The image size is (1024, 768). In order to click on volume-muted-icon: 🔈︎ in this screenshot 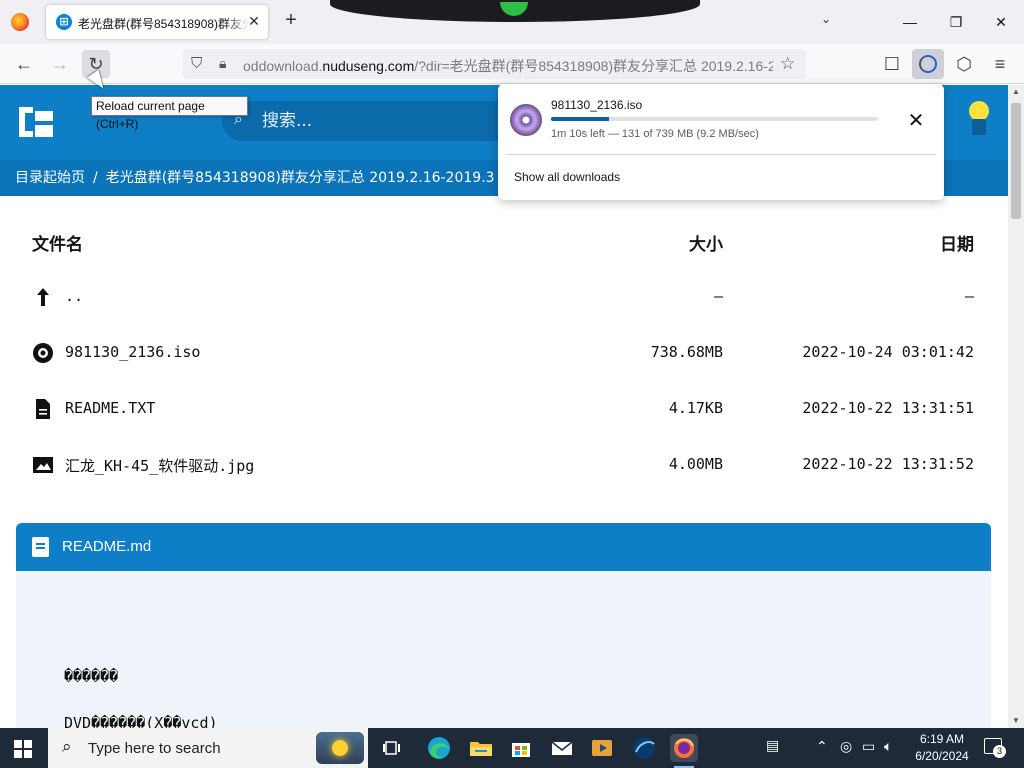, I will do `click(888, 746)`.